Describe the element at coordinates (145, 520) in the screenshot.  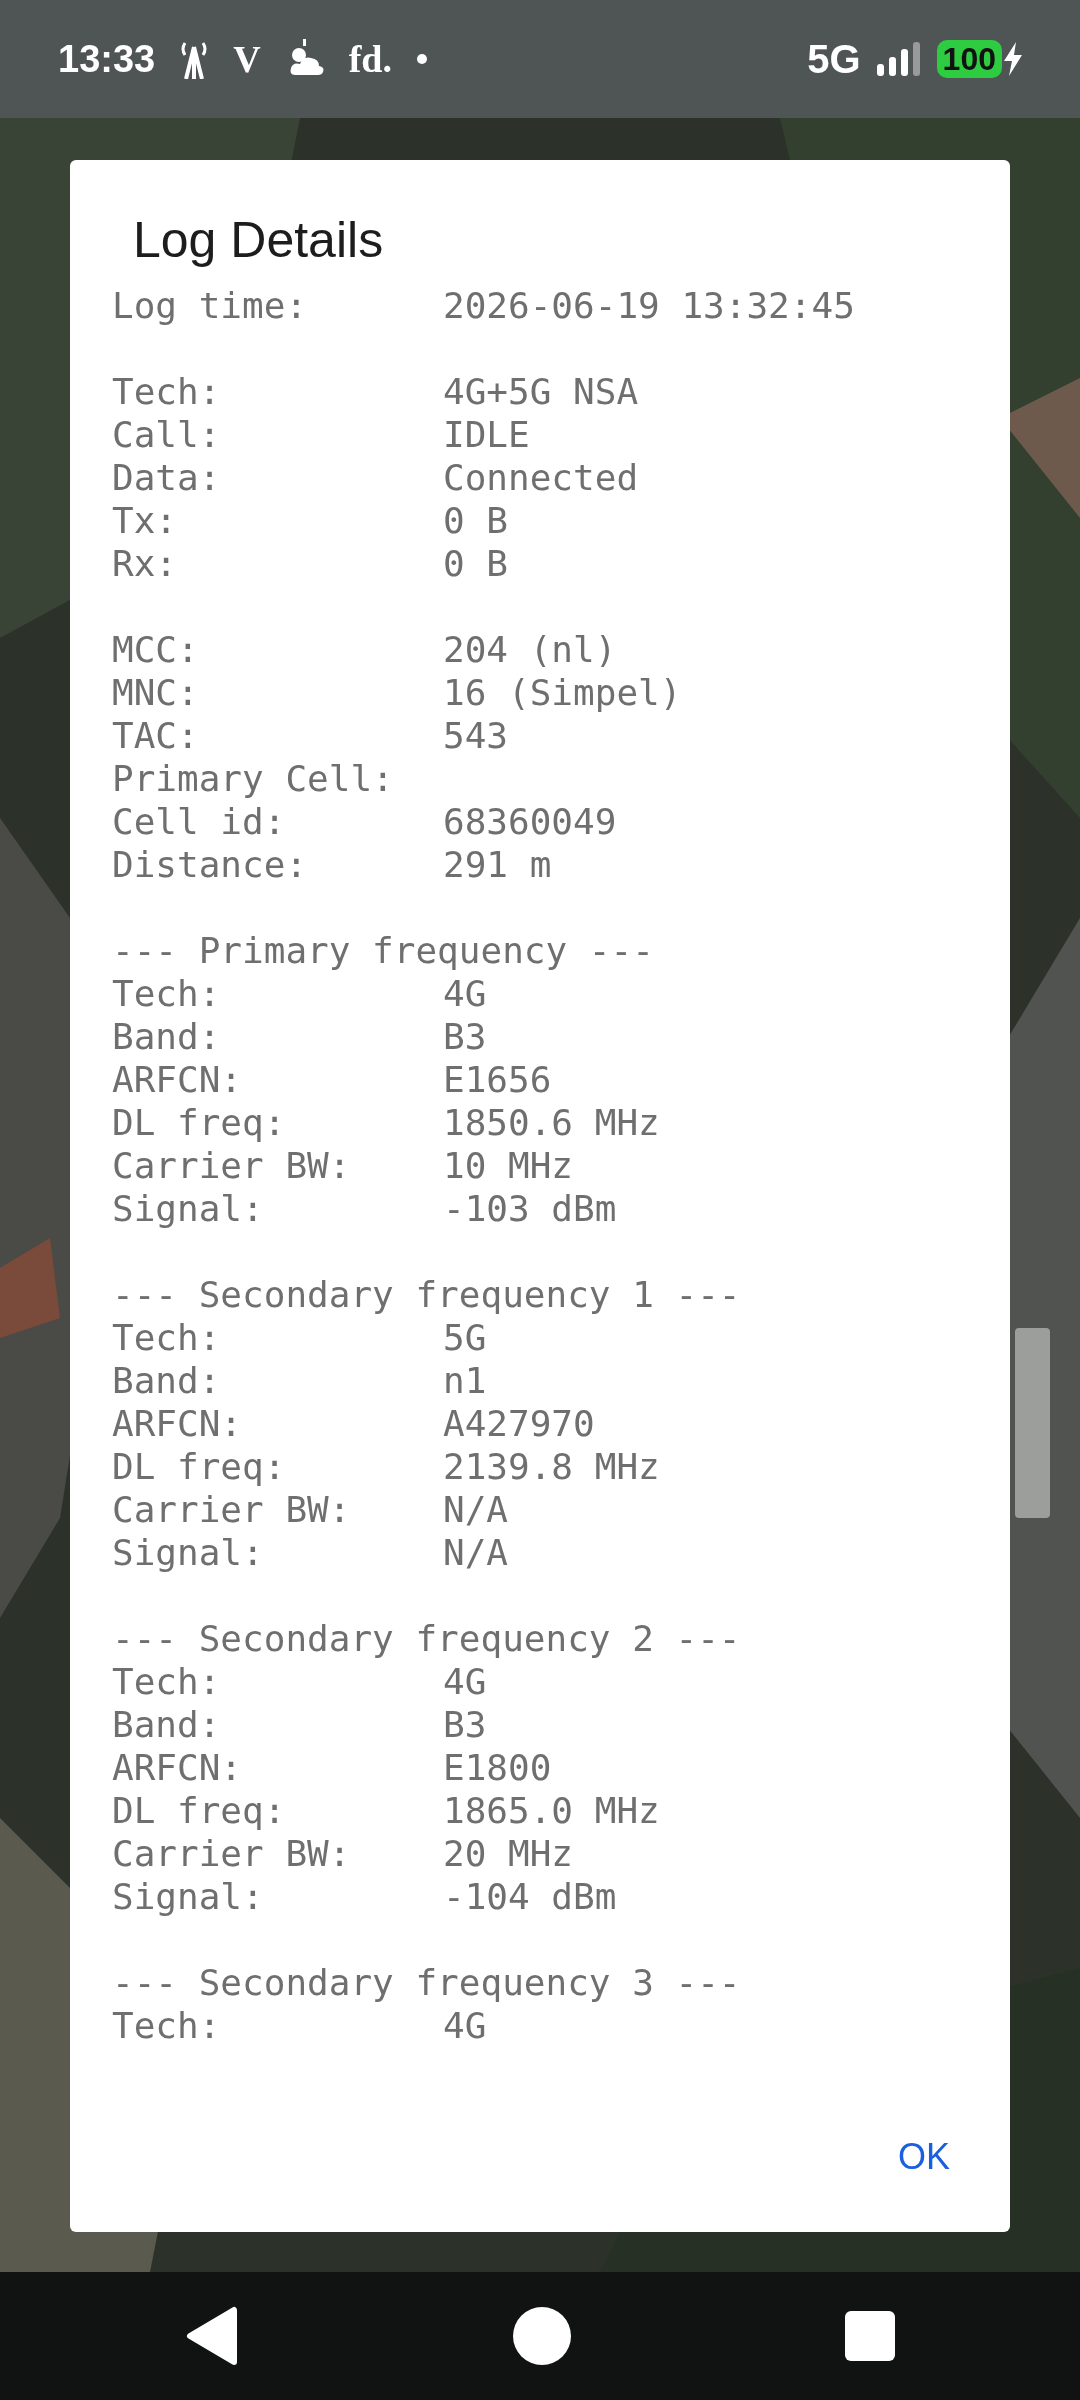
I see `log-label: Tx:` at that location.